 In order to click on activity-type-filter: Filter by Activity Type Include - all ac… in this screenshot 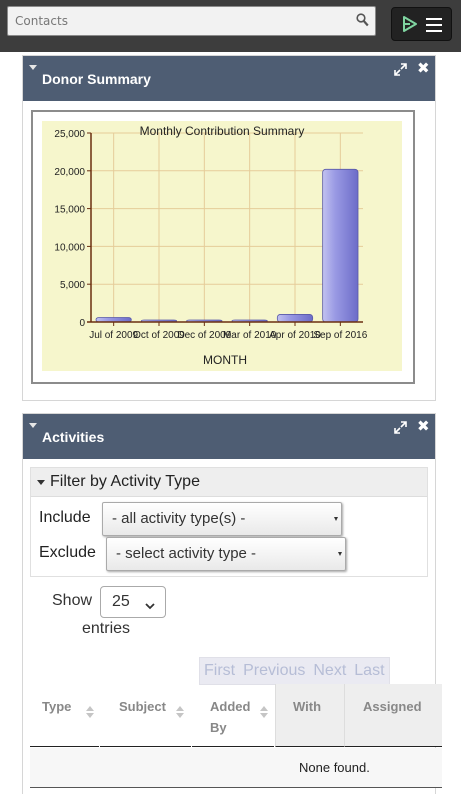, I will do `click(229, 522)`.